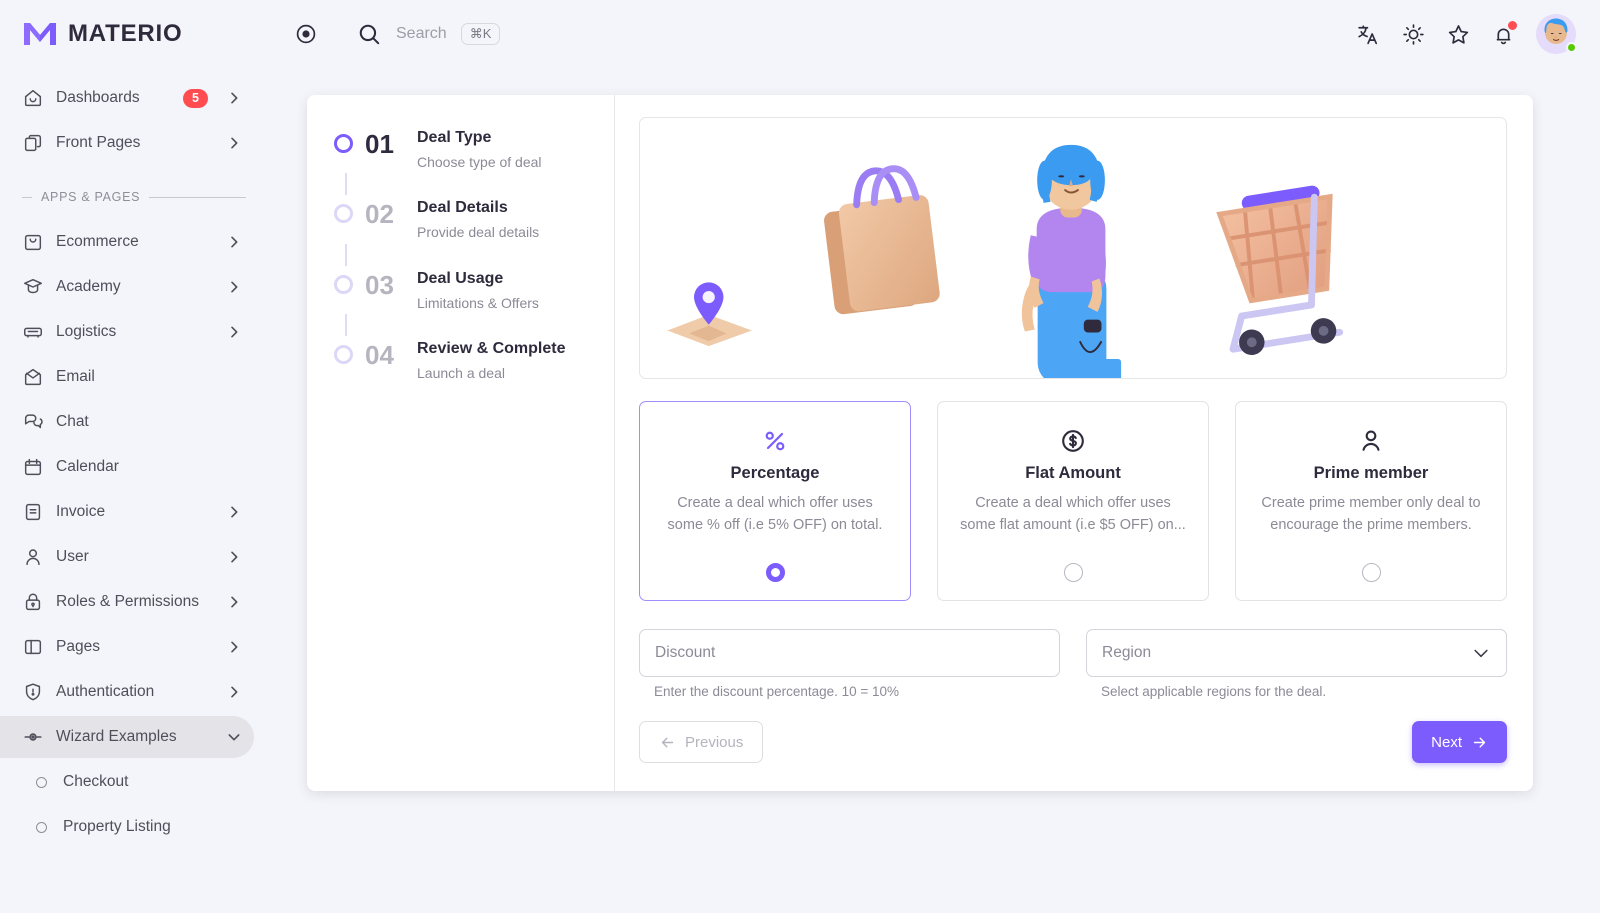 This screenshot has height=913, width=1600. I want to click on shopping-bag-icon, so click(33, 242).